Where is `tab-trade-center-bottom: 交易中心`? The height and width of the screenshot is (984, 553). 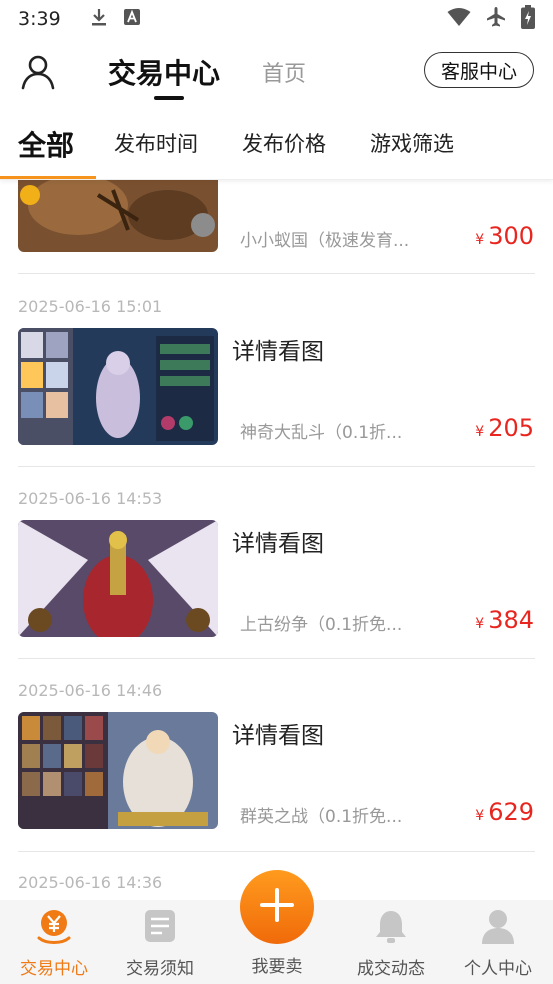 tab-trade-center-bottom: 交易中心 is located at coordinates (54, 943).